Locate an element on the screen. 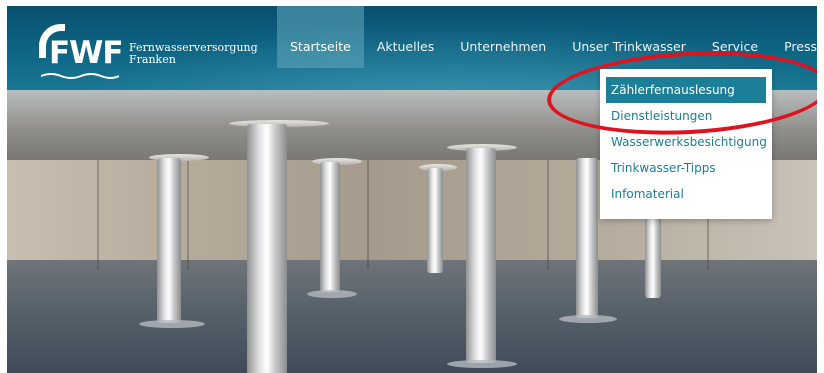 The image size is (824, 373). menu-item-trinkwasser-tipps: Trinkwasser-Tipps is located at coordinates (686, 168).